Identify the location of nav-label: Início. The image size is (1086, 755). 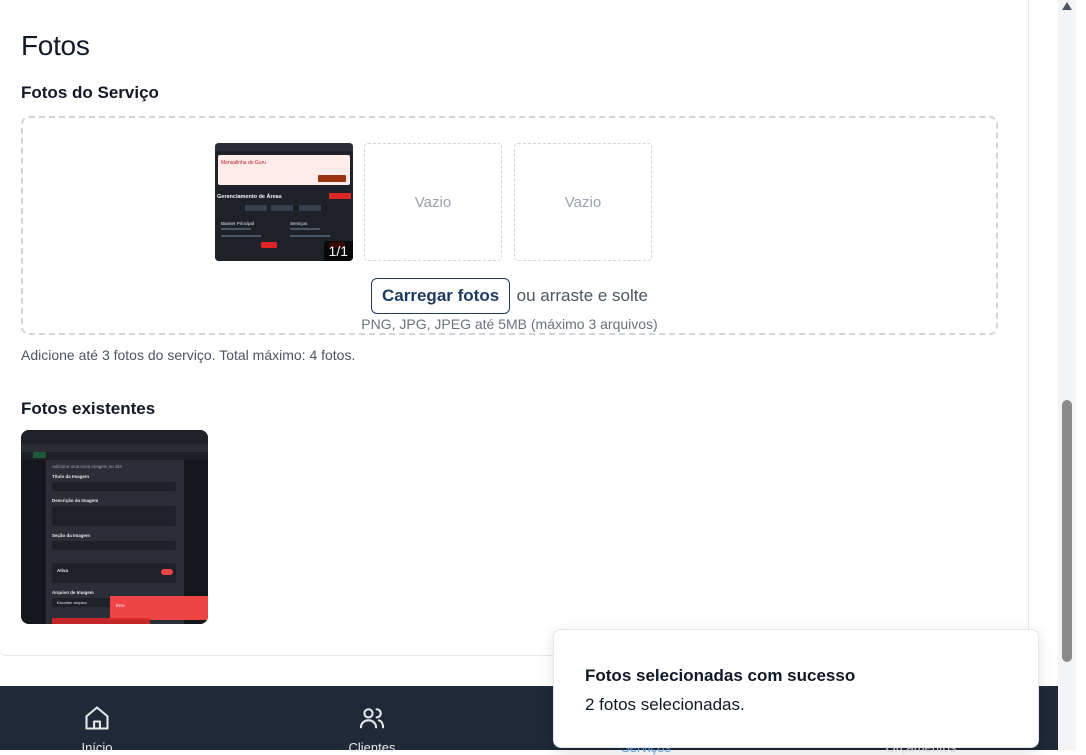
(97, 747).